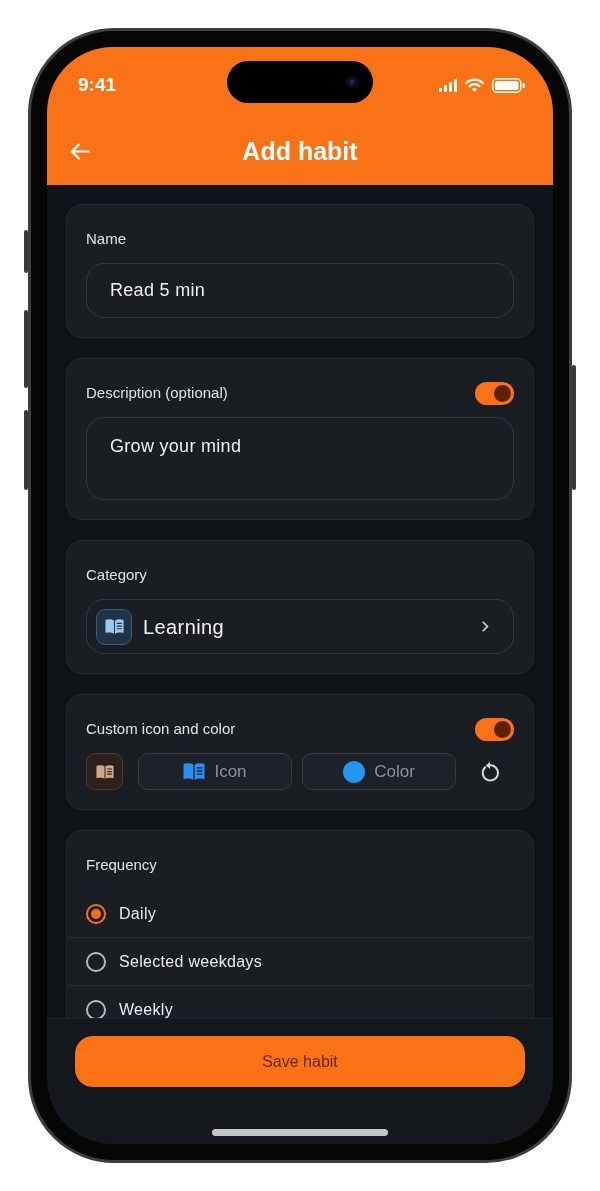 This screenshot has height=1191, width=600. I want to click on field-label: Name, so click(106, 239).